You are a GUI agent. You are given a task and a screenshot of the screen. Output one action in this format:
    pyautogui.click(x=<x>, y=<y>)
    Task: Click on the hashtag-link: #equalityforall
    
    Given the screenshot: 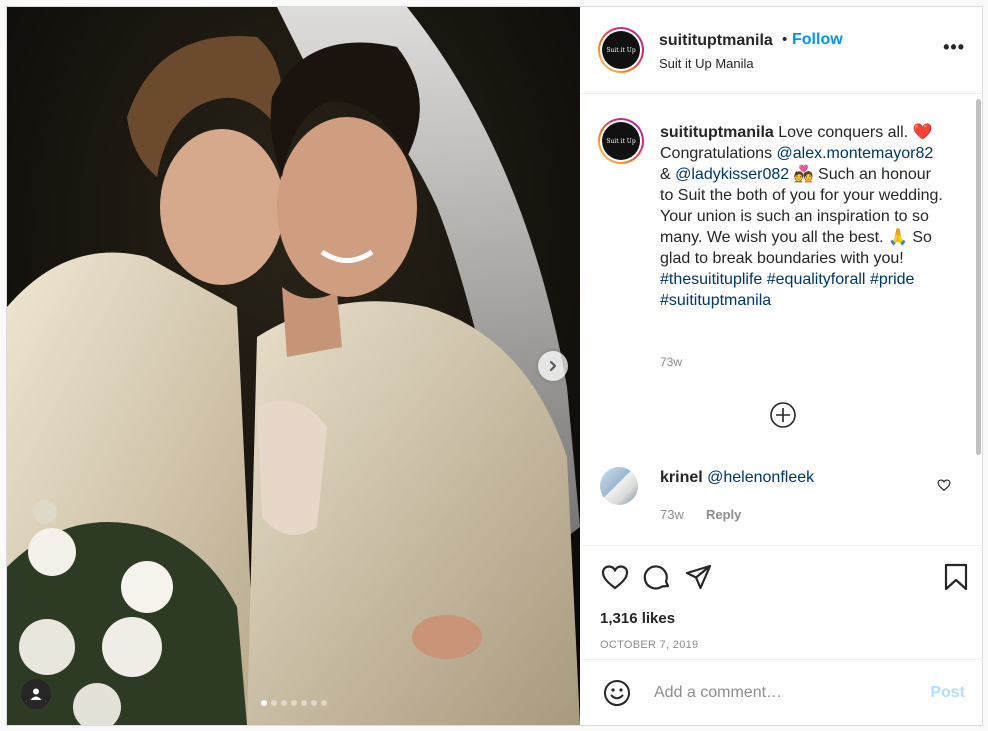 What is the action you would take?
    pyautogui.click(x=816, y=279)
    